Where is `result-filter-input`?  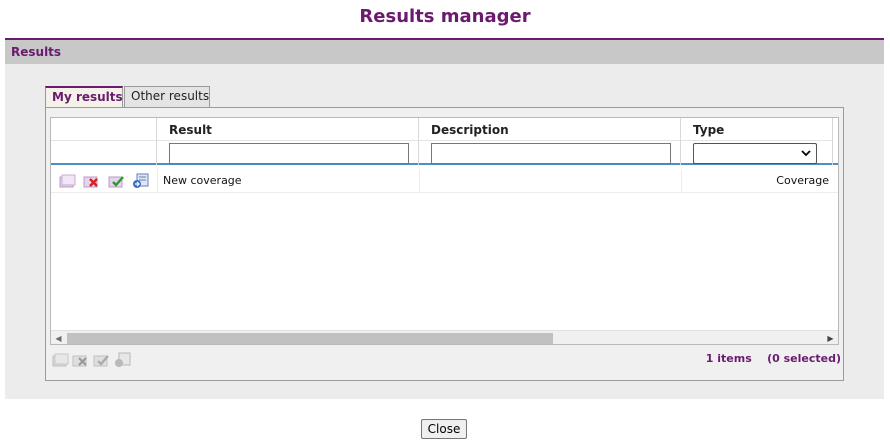
result-filter-input is located at coordinates (289, 153).